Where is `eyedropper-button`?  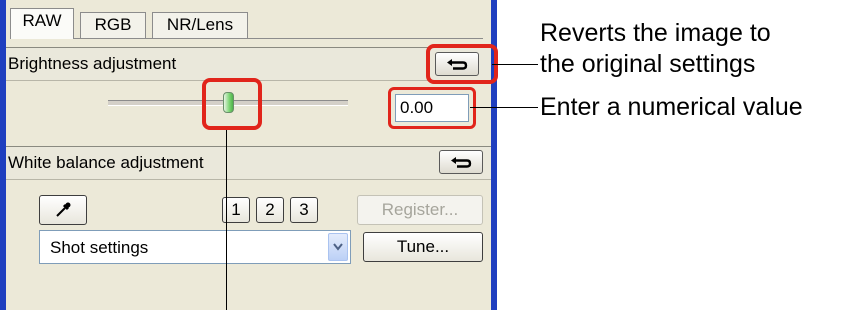
eyedropper-button is located at coordinates (63, 210).